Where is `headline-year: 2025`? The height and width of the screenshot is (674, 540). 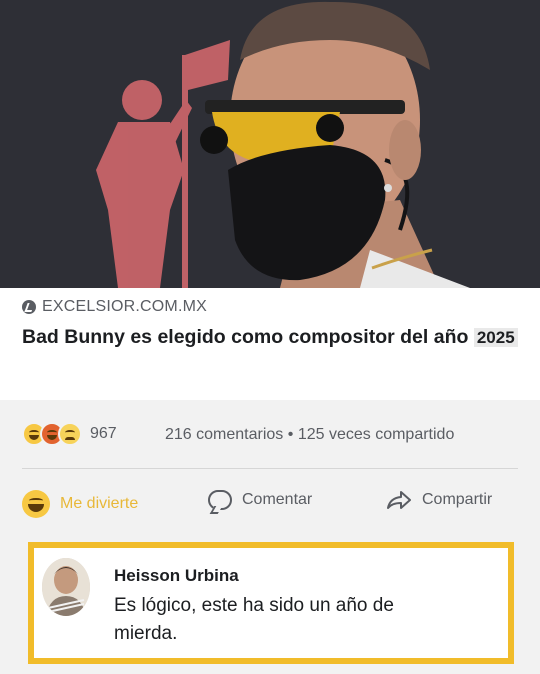 headline-year: 2025 is located at coordinates (495, 337).